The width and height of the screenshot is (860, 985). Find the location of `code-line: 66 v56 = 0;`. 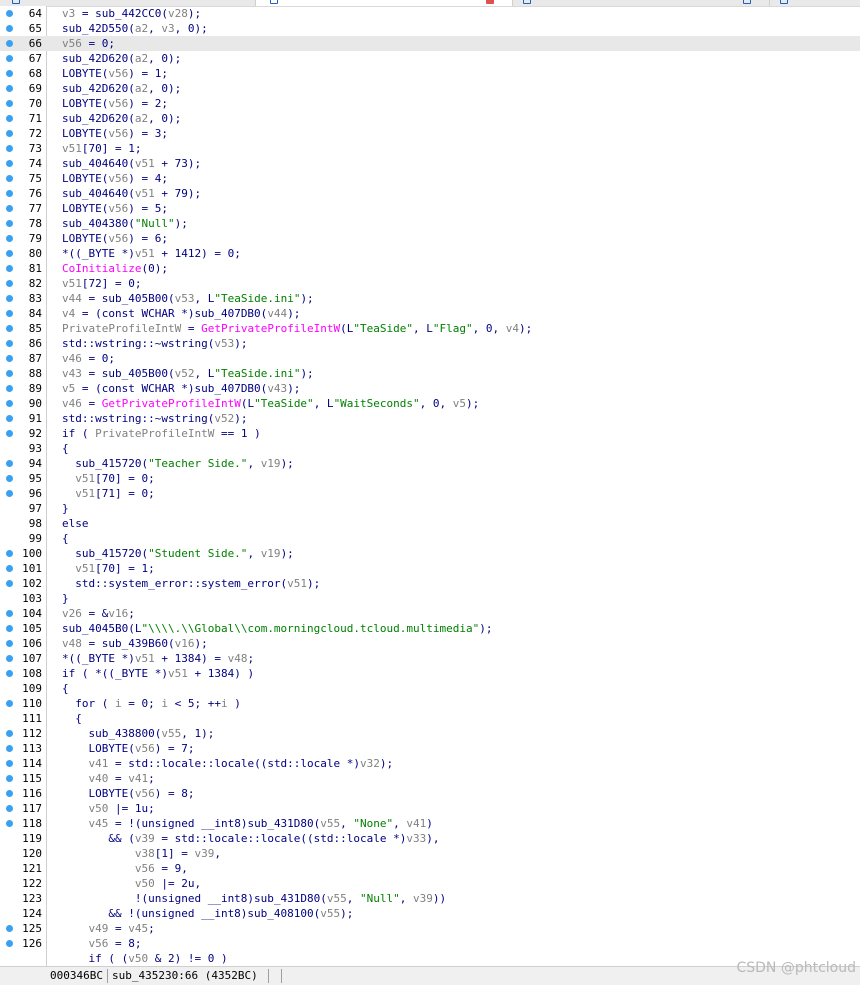

code-line: 66 v56 = 0; is located at coordinates (430, 43).